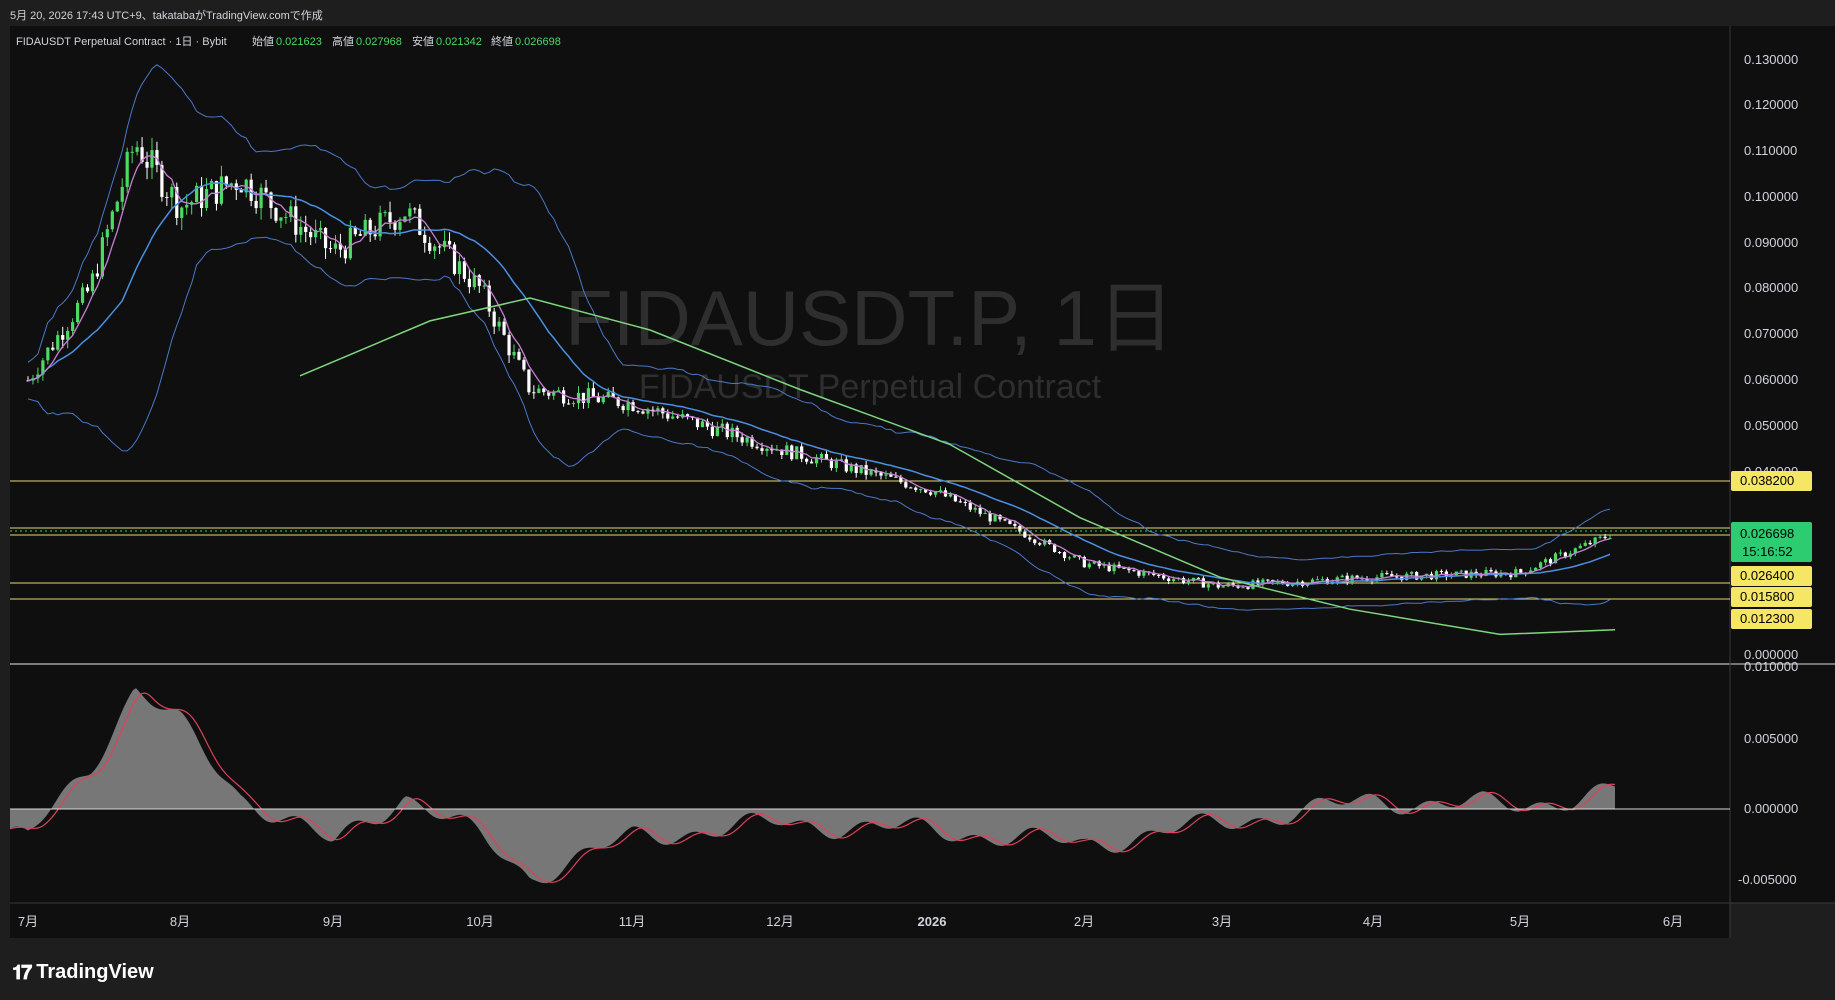 This screenshot has height=1000, width=1835. I want to click on legend-high-label: 高値, so click(343, 41).